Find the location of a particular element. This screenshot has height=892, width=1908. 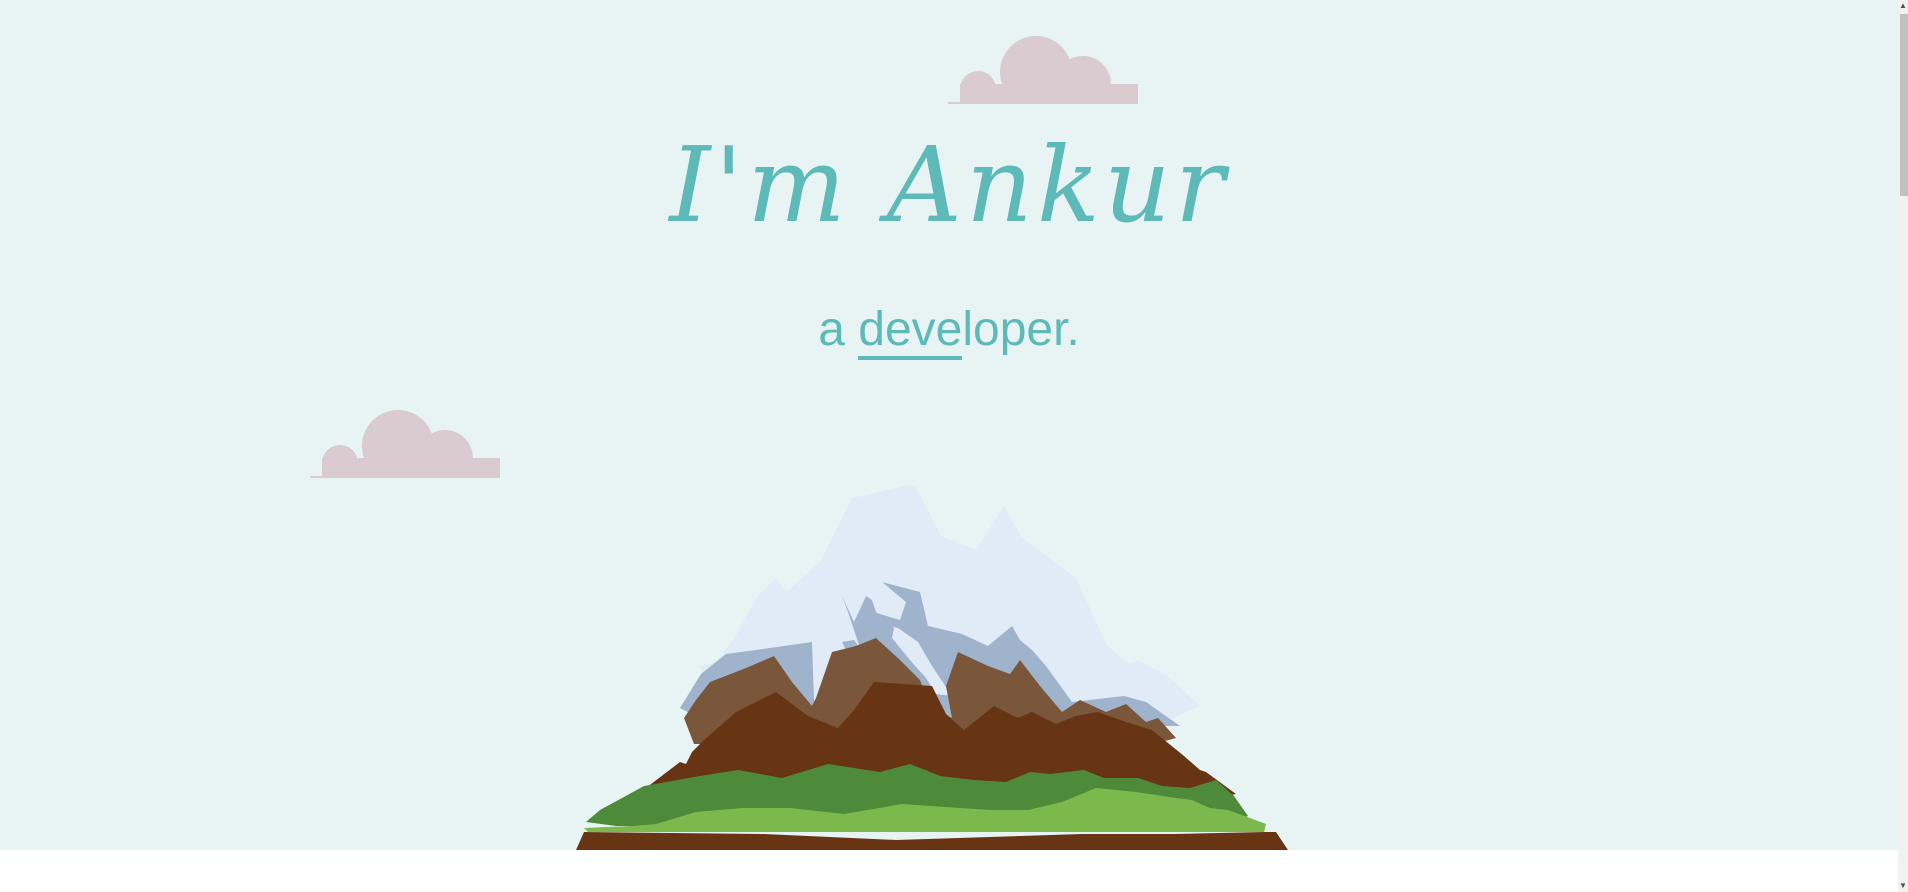

hero-subtitle: a developer. is located at coordinates (949, 330).